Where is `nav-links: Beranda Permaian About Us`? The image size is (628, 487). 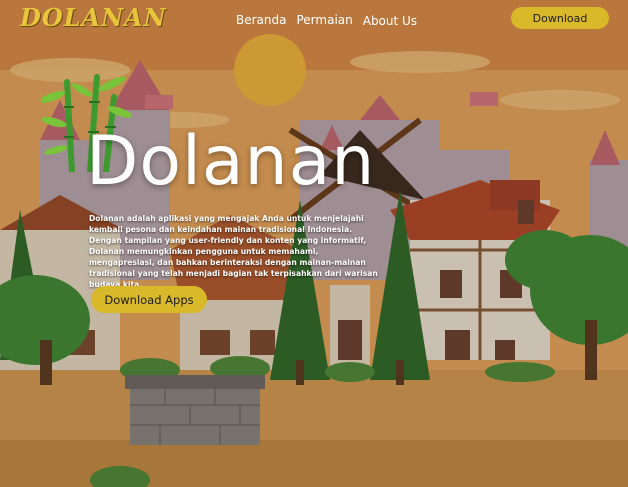
nav-links: Beranda Permaian About Us is located at coordinates (326, 20).